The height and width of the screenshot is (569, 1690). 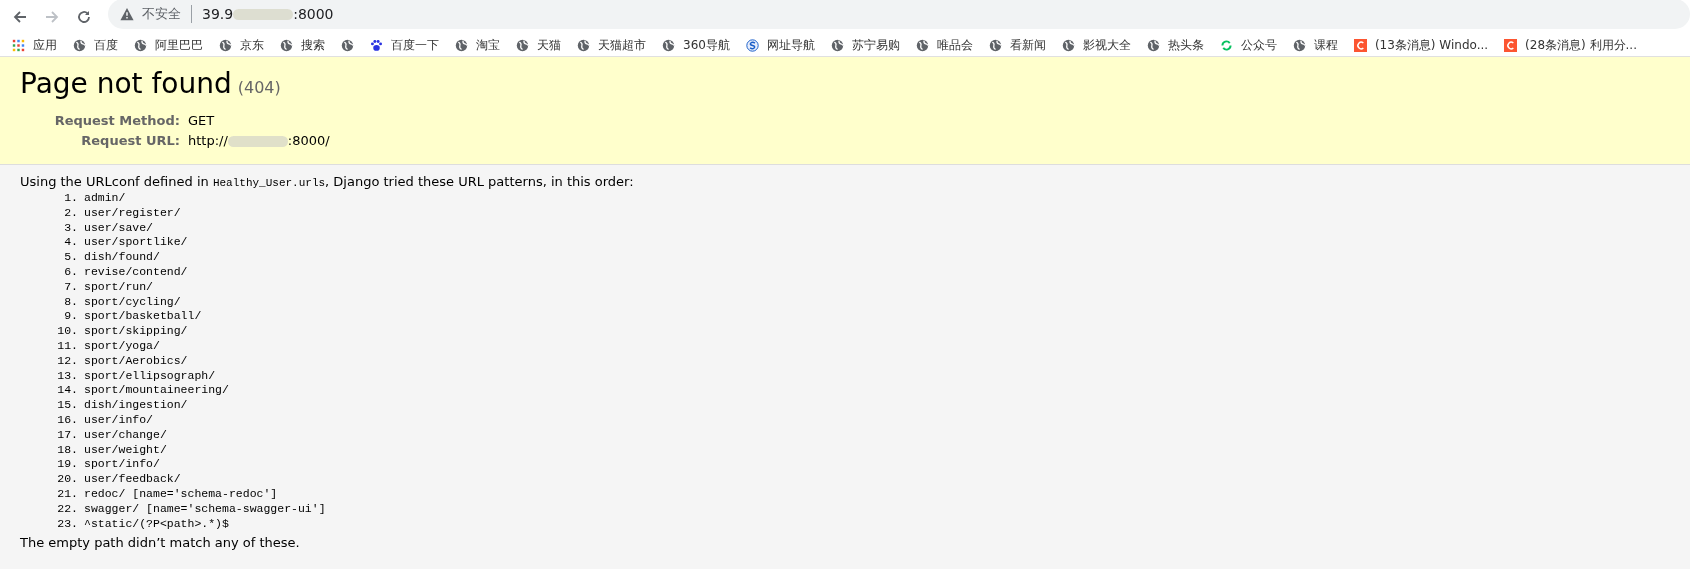 I want to click on letter-s-icon, so click(x=752, y=45).